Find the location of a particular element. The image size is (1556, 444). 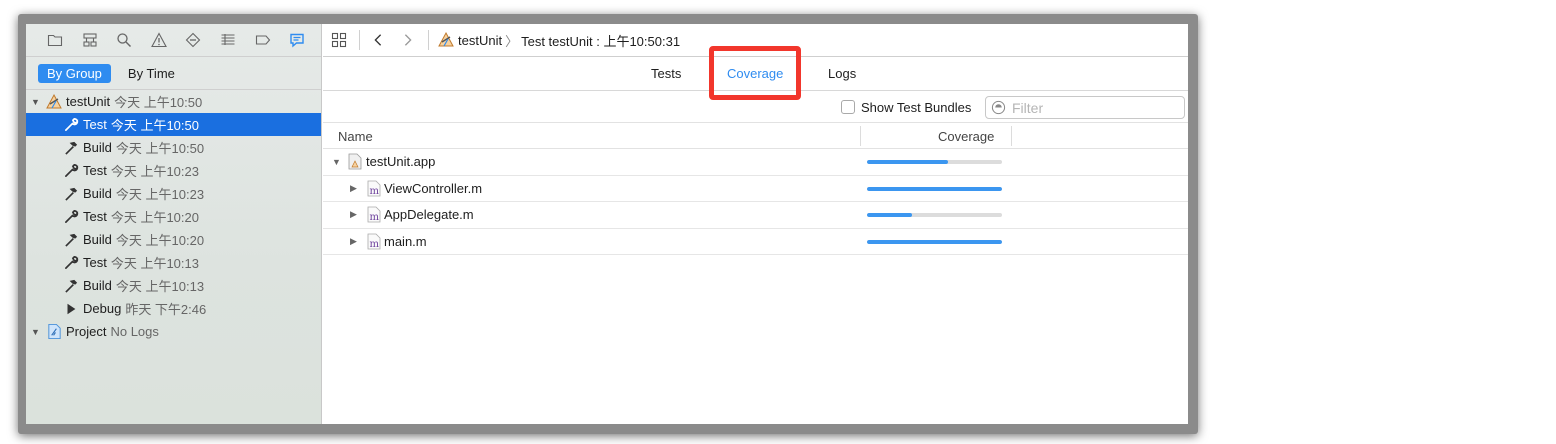

table-row: ▶ m AppDelegate.m is located at coordinates (755, 215).